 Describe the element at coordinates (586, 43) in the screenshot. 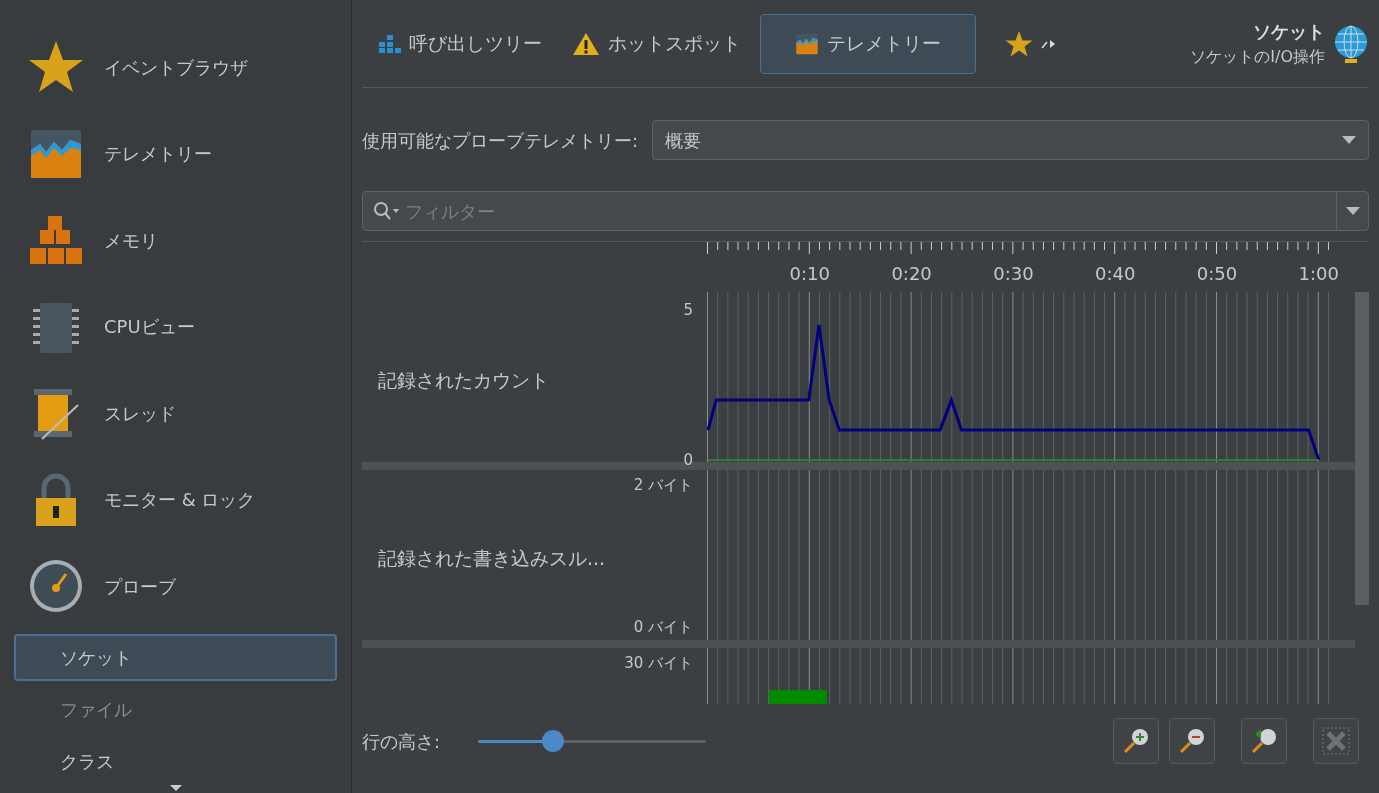

I see `warning-icon` at that location.